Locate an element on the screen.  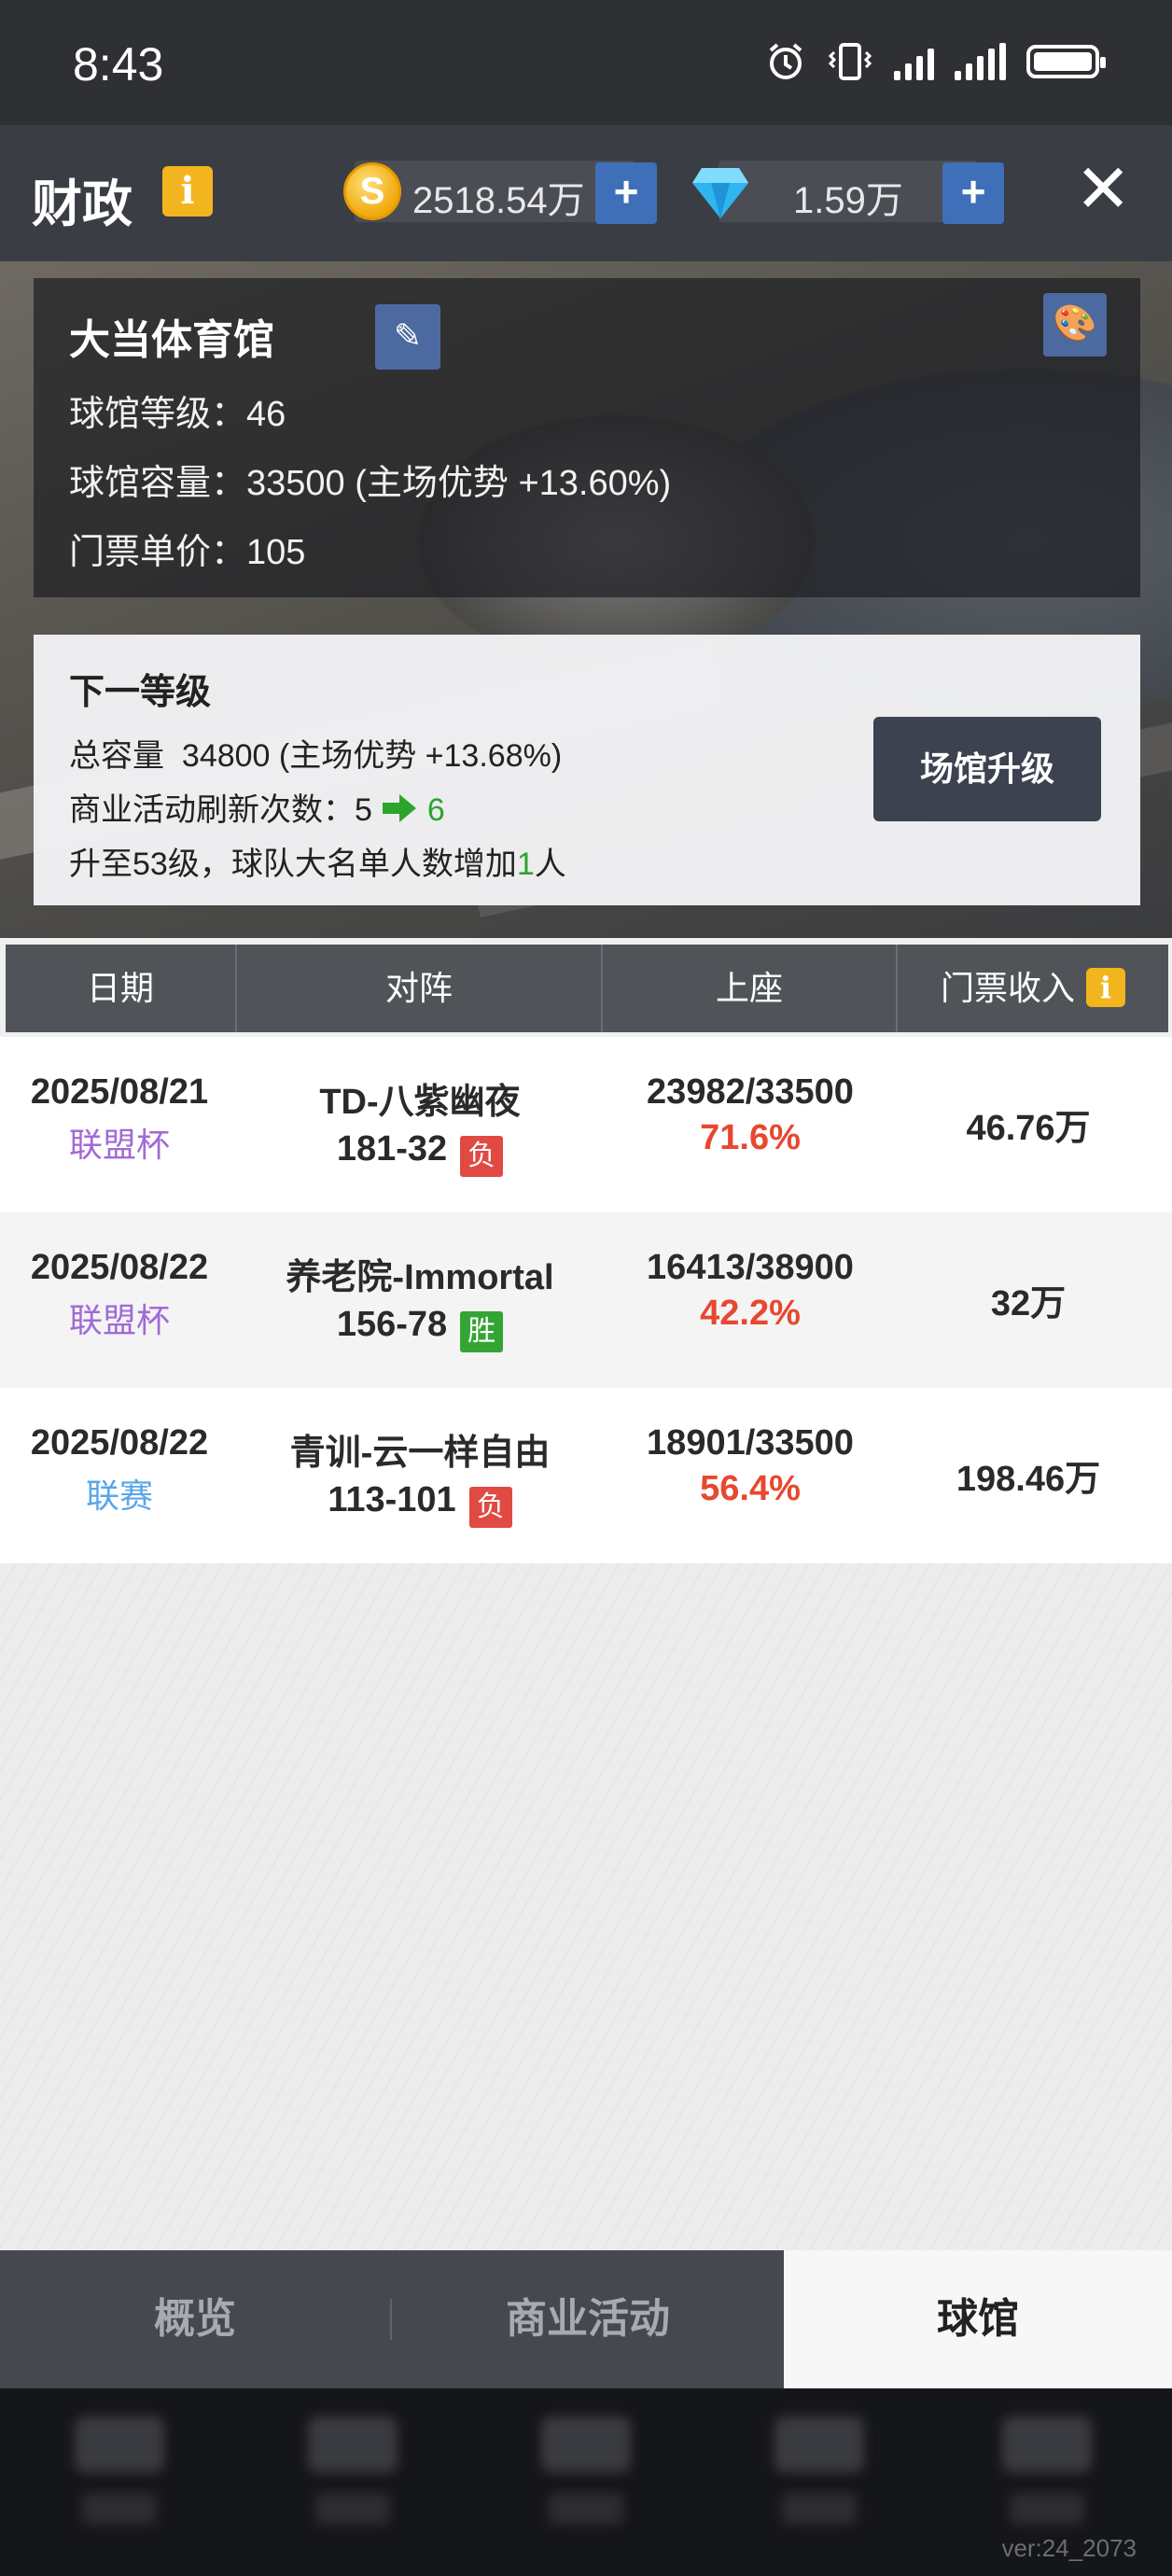
stadium-level-value: 46 is located at coordinates (266, 414).